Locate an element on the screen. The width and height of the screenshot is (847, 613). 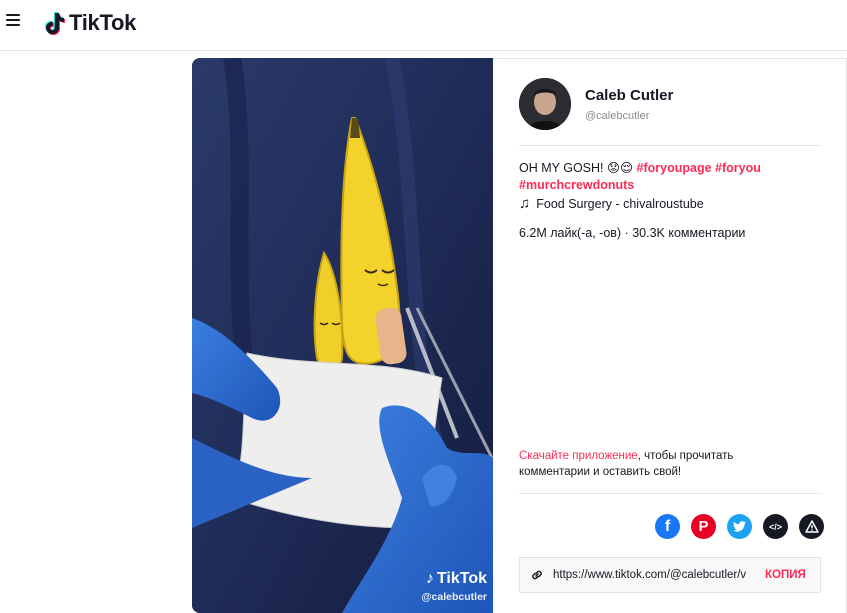
download-app-link: Скачайте приложение is located at coordinates (578, 456).